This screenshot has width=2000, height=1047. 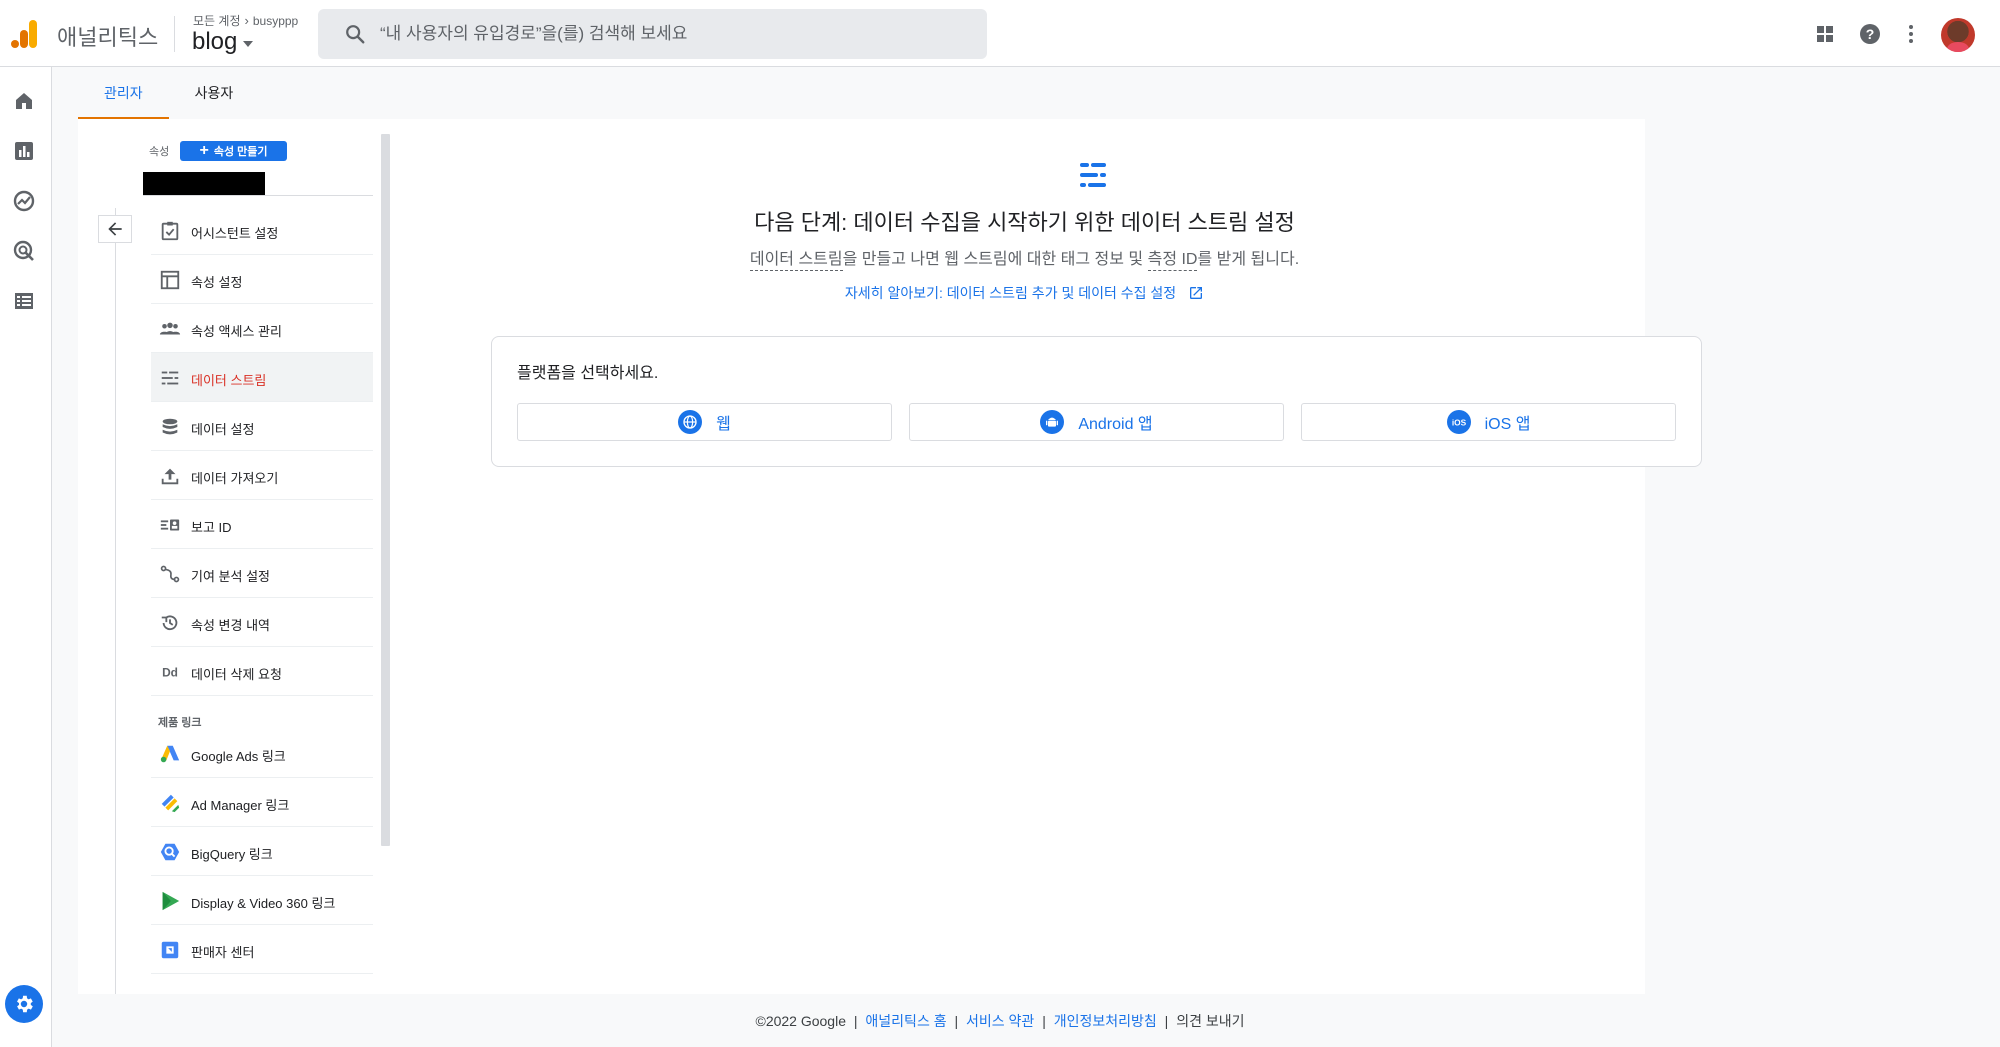 What do you see at coordinates (796, 261) in the screenshot?
I see `data-stream-term: 데이터 스트림` at bounding box center [796, 261].